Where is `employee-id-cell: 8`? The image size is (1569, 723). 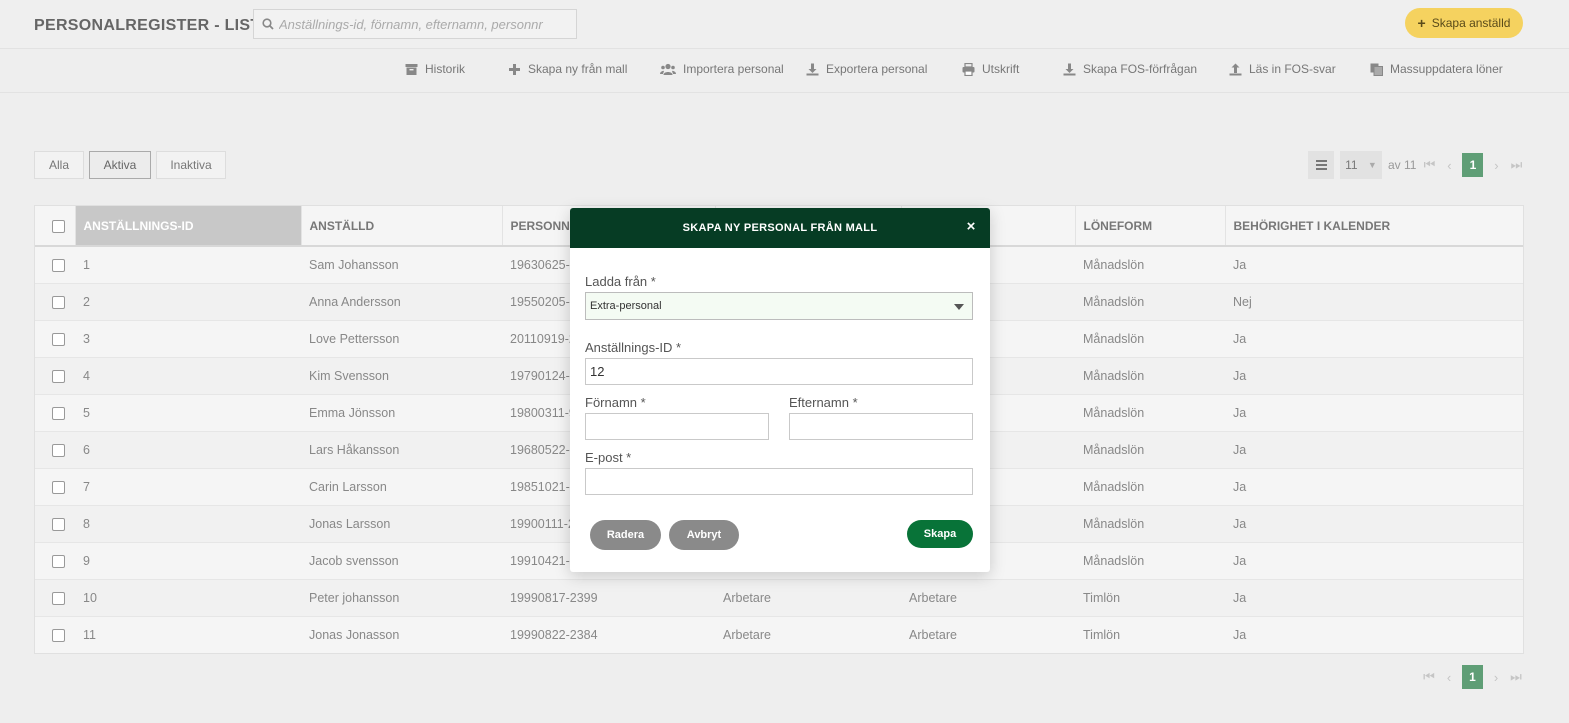
employee-id-cell: 8 is located at coordinates (188, 524).